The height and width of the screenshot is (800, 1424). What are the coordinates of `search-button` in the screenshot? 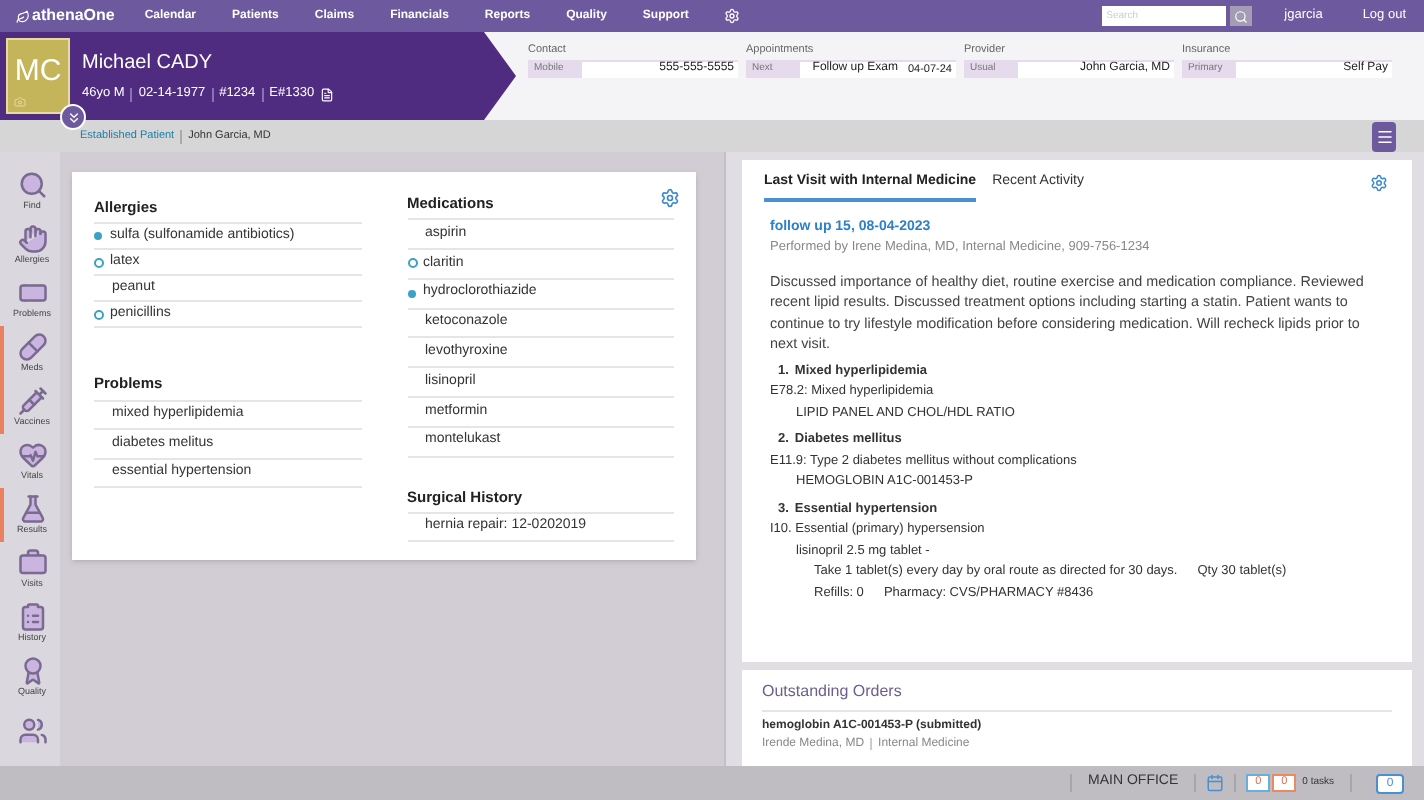 It's located at (1241, 16).